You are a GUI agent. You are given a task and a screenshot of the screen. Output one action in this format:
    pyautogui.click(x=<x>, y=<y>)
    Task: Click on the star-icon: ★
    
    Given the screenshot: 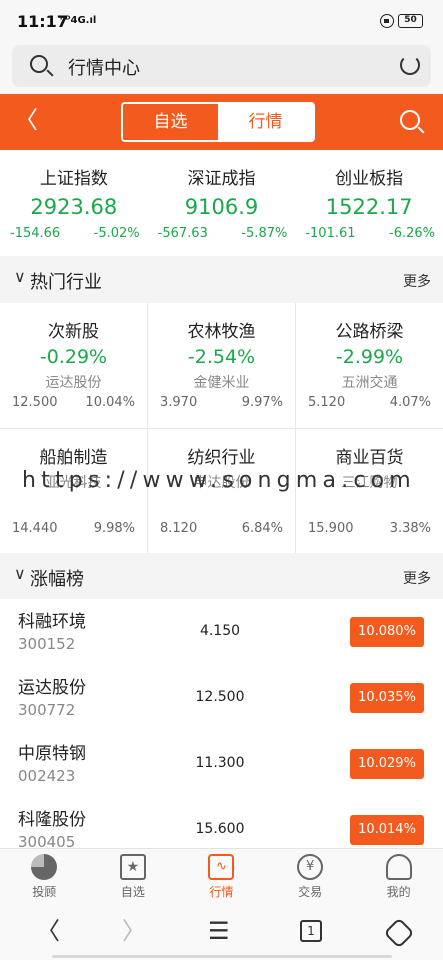 What is the action you would take?
    pyautogui.click(x=132, y=867)
    